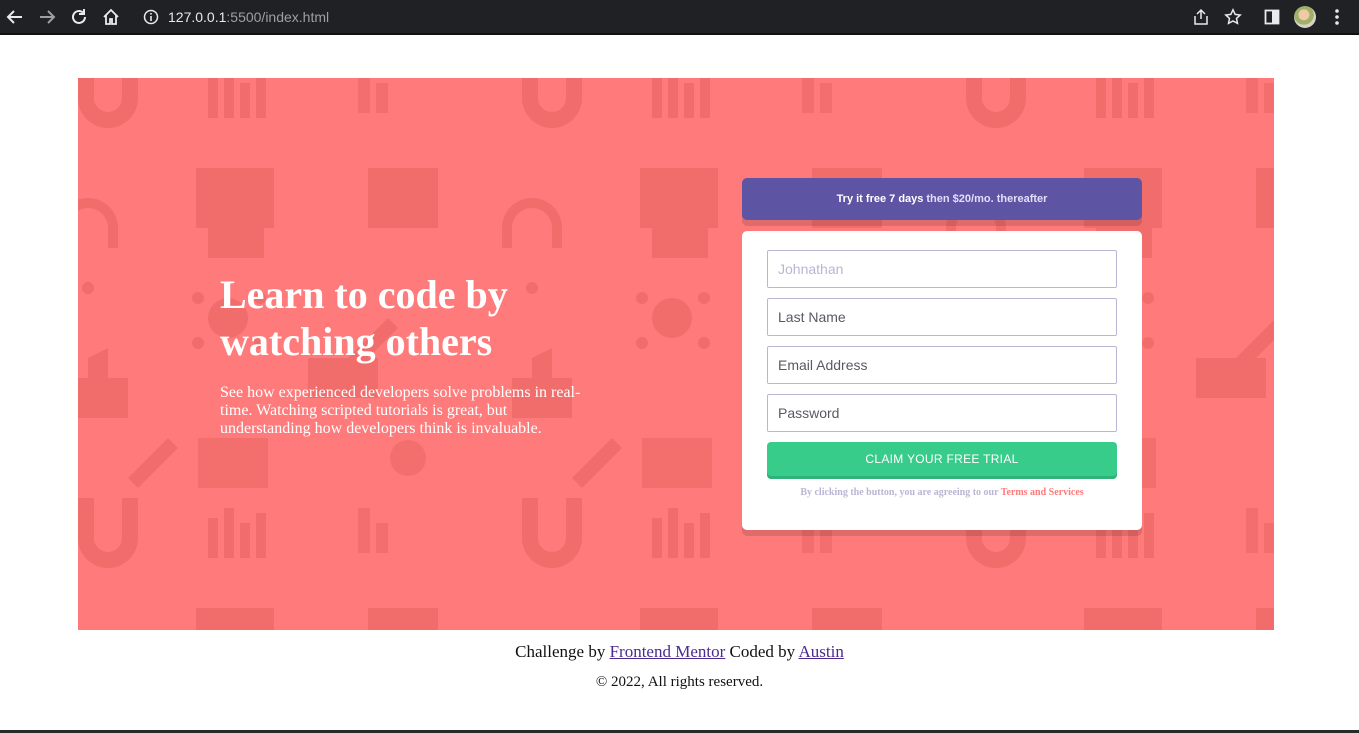  Describe the element at coordinates (151, 17) in the screenshot. I see `info-icon` at that location.